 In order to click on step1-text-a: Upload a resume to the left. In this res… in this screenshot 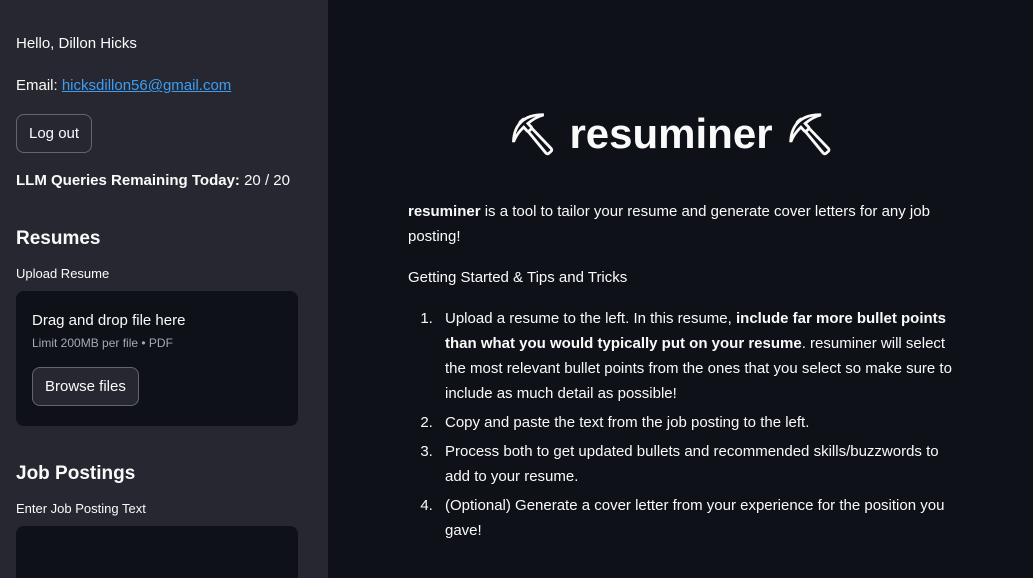, I will do `click(590, 318)`.